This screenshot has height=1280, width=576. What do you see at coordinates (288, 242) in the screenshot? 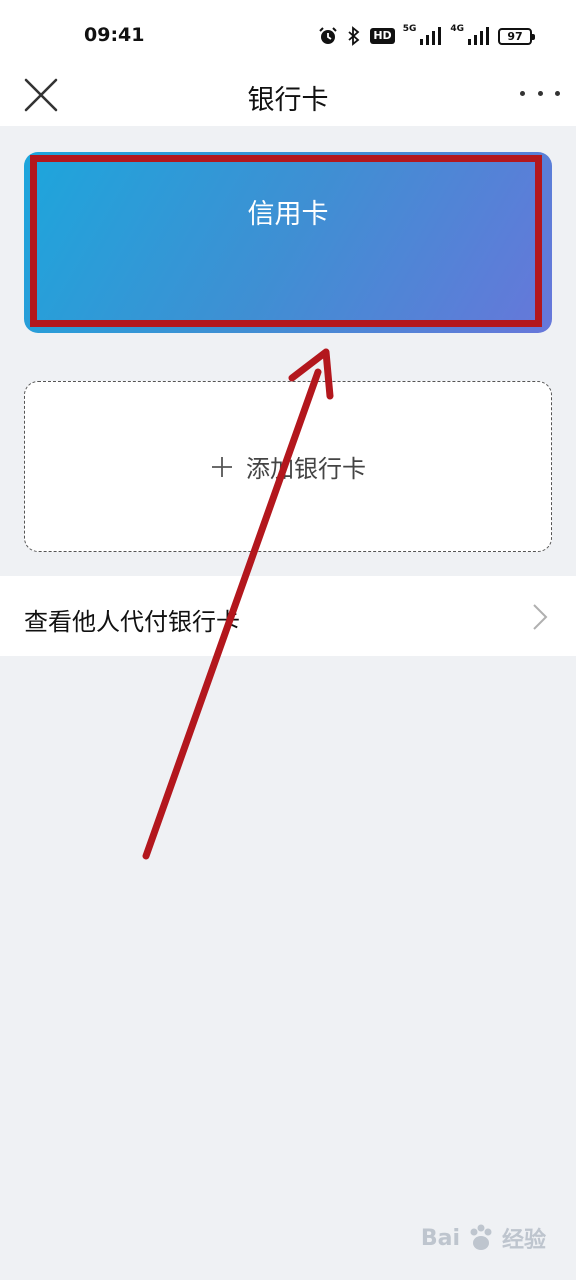
I see `credit-card: 信用卡` at bounding box center [288, 242].